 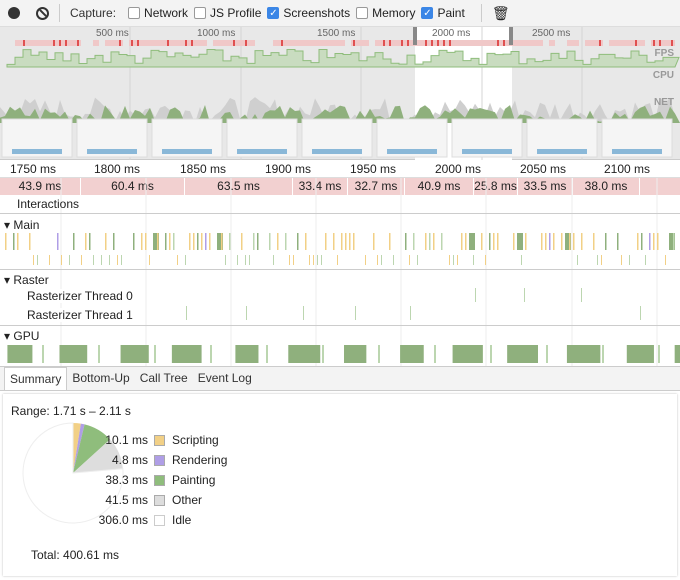 What do you see at coordinates (385, 13) in the screenshot?
I see `capture-memory-checkbox: Memory` at bounding box center [385, 13].